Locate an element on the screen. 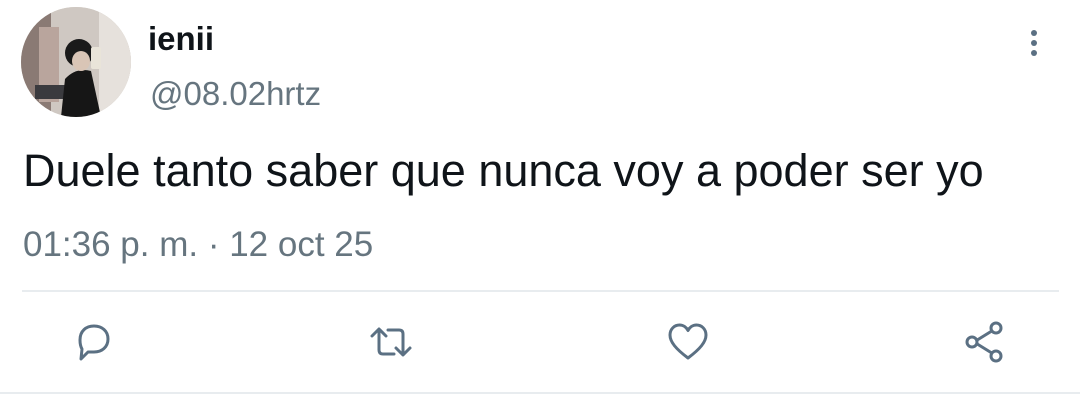  like-icon is located at coordinates (688, 341).